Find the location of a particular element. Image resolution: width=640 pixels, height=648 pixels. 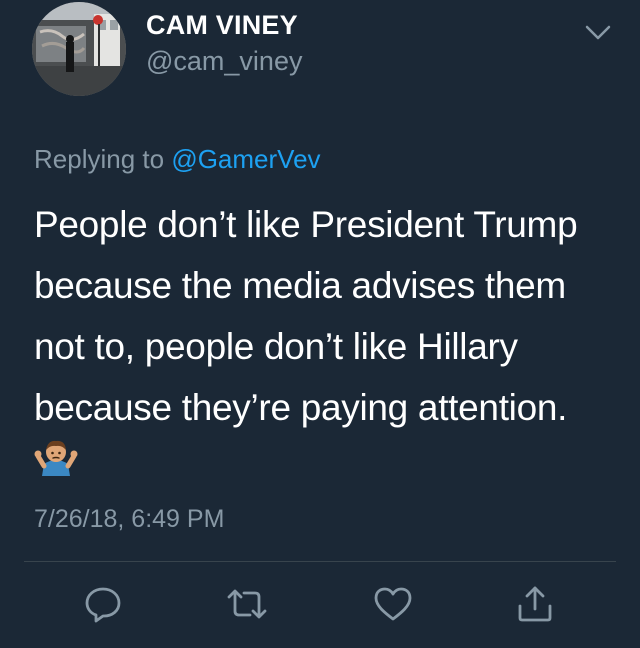

share-button is located at coordinates (535, 604).